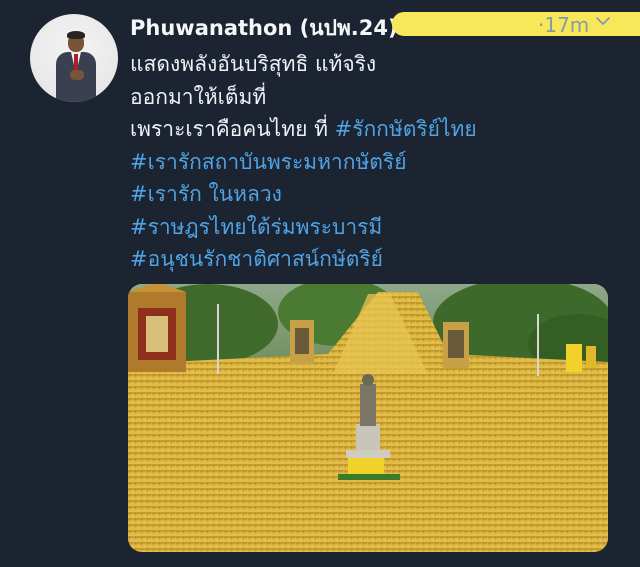 This screenshot has width=640, height=567. I want to click on left-pavilion, so click(157, 328).